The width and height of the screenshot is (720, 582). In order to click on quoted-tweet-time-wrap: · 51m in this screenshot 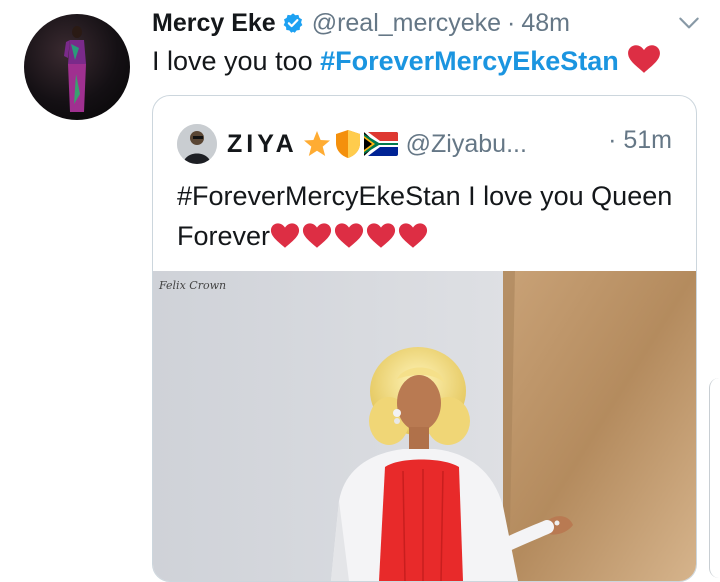, I will do `click(640, 140)`.